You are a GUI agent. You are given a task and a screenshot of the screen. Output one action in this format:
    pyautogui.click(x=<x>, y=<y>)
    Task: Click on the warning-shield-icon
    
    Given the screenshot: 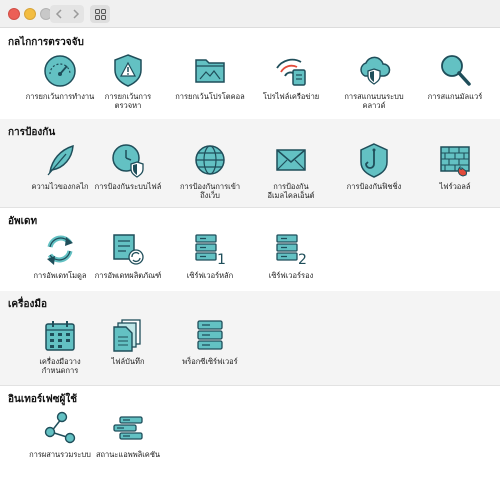 What is the action you would take?
    pyautogui.click(x=128, y=70)
    